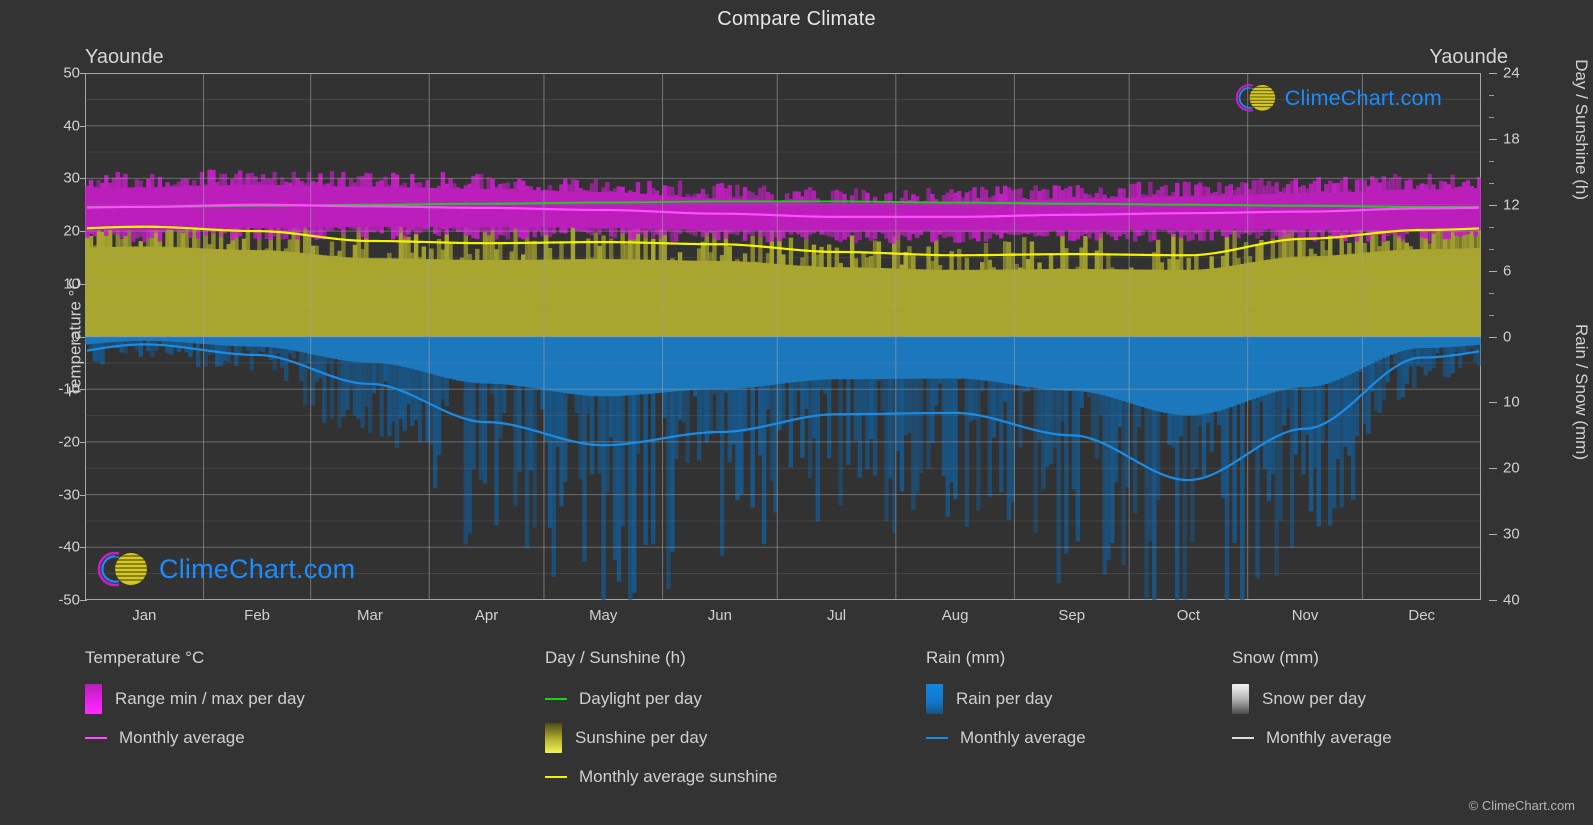 The height and width of the screenshot is (825, 1593). What do you see at coordinates (934, 698) in the screenshot?
I see `rain-swatch-icon` at bounding box center [934, 698].